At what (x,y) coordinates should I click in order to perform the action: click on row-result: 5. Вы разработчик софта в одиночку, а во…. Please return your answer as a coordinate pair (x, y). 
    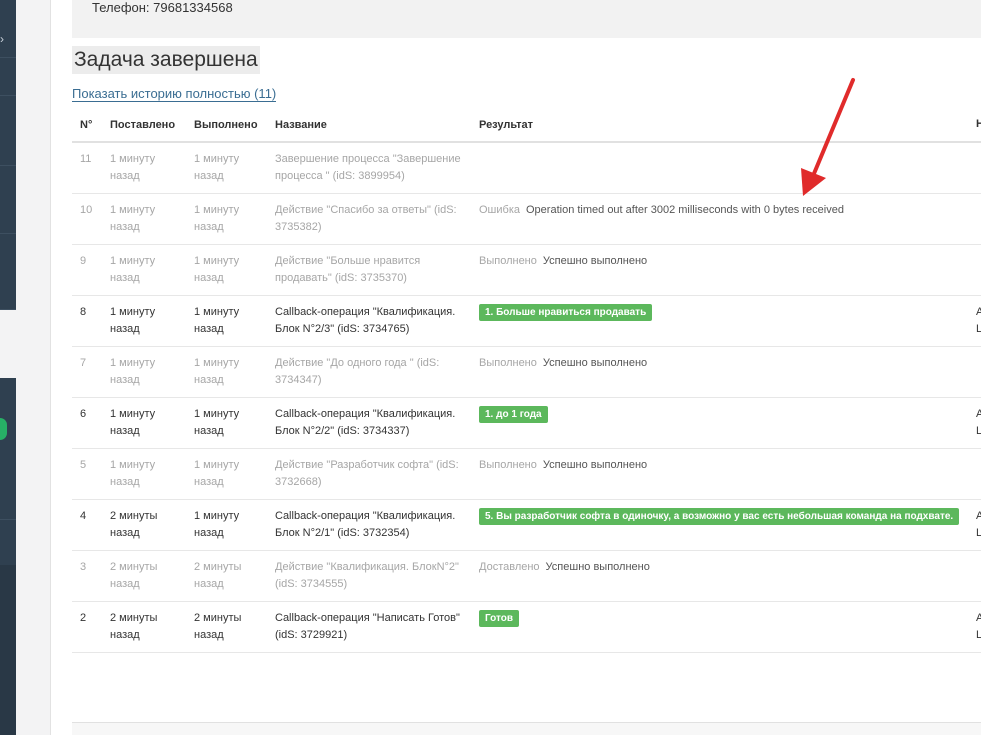
    Looking at the image, I should click on (719, 525).